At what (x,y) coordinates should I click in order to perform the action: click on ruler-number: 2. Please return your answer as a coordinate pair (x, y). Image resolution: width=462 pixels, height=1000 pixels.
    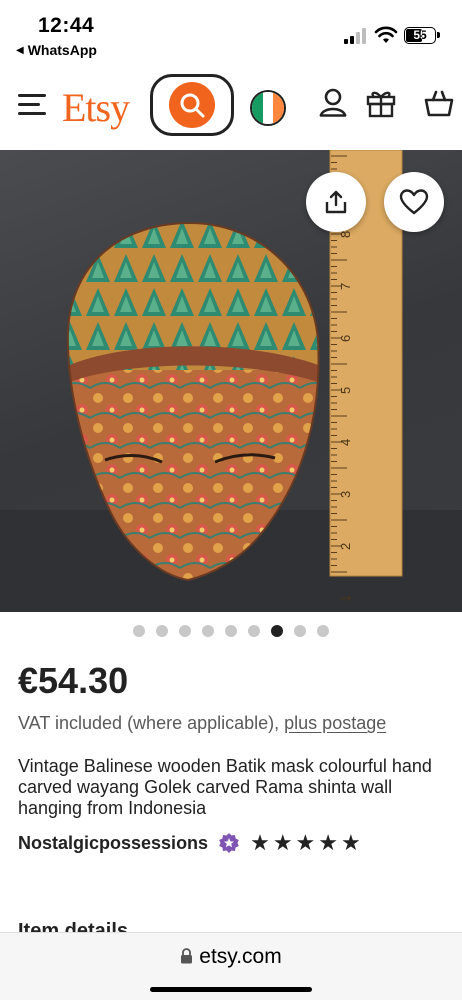
    Looking at the image, I should click on (345, 546).